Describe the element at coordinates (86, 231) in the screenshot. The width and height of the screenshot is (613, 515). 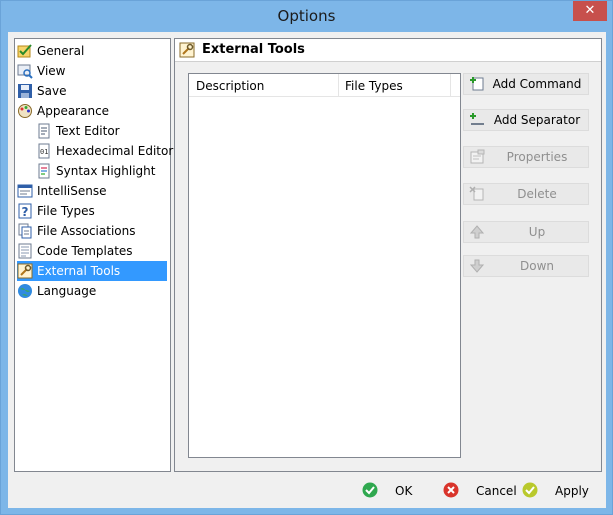
I see `tree-item-label: File Associations` at that location.